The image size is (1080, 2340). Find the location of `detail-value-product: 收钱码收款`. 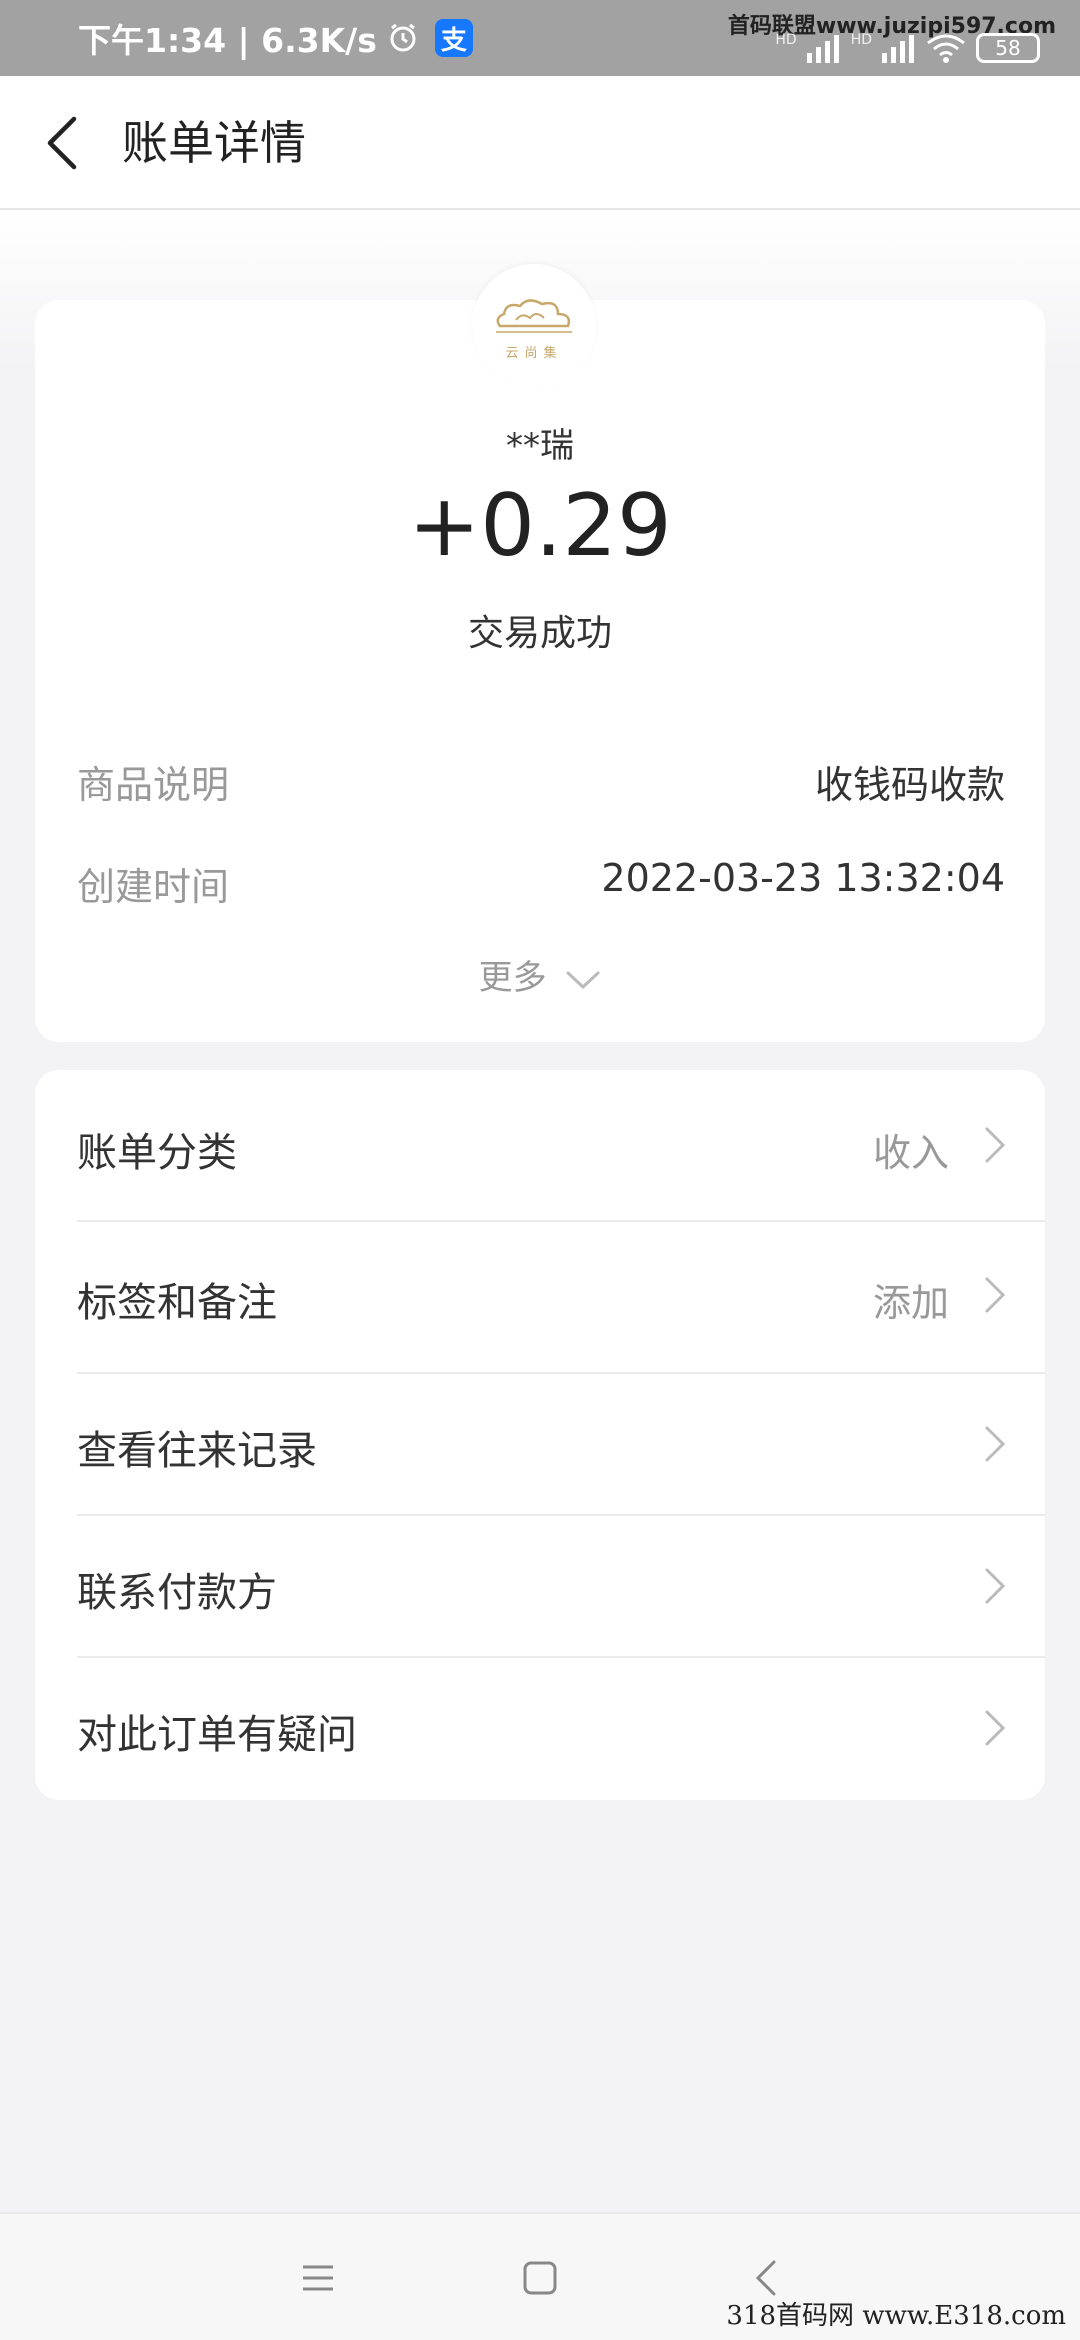

detail-value-product: 收钱码收款 is located at coordinates (909, 785).